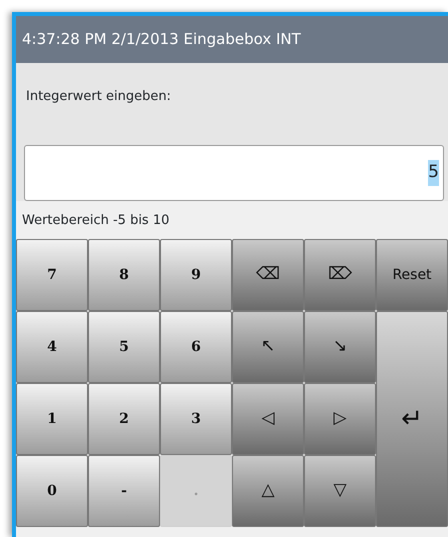  What do you see at coordinates (196, 275) in the screenshot?
I see `key-button: 9` at bounding box center [196, 275].